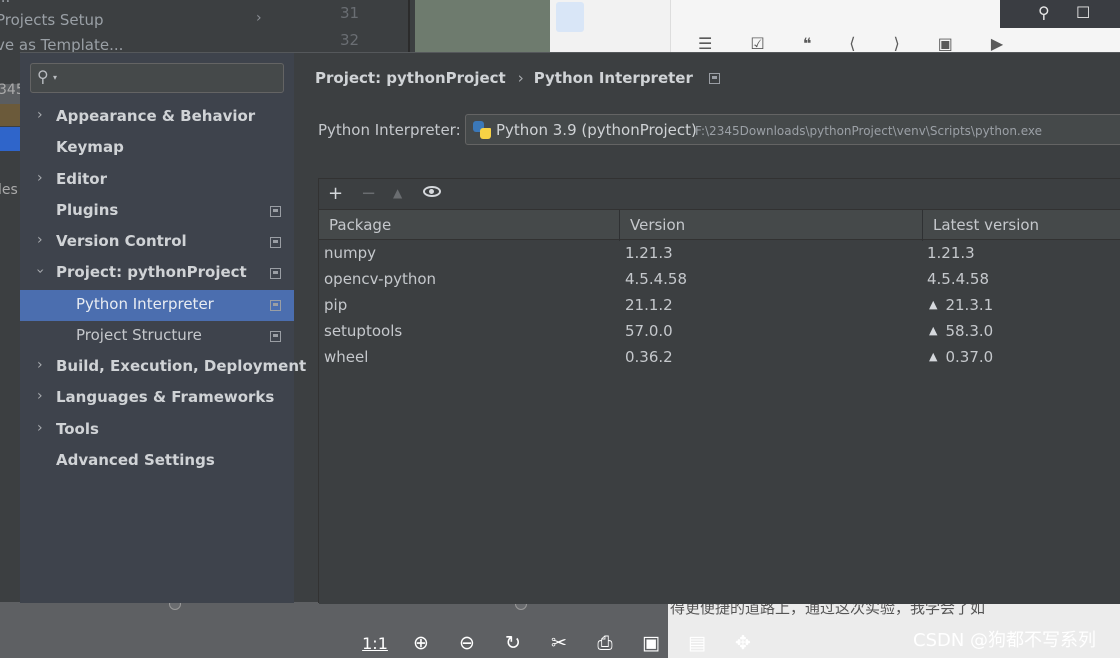 The image size is (1120, 658). What do you see at coordinates (410, 78) in the screenshot?
I see `breadcrumb-parent: Project: pythonProject` at bounding box center [410, 78].